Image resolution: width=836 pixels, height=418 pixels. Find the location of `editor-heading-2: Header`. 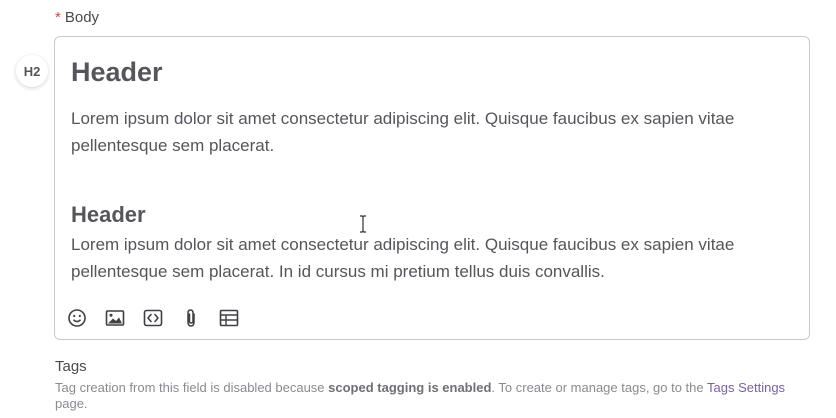

editor-heading-2: Header is located at coordinates (108, 215).